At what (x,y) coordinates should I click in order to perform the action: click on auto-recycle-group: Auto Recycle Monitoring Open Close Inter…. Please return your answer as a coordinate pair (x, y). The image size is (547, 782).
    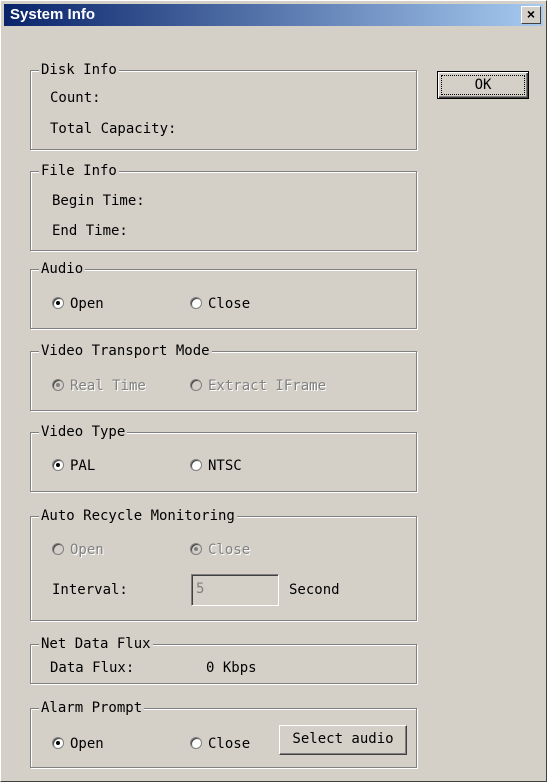
    Looking at the image, I should click on (223, 564).